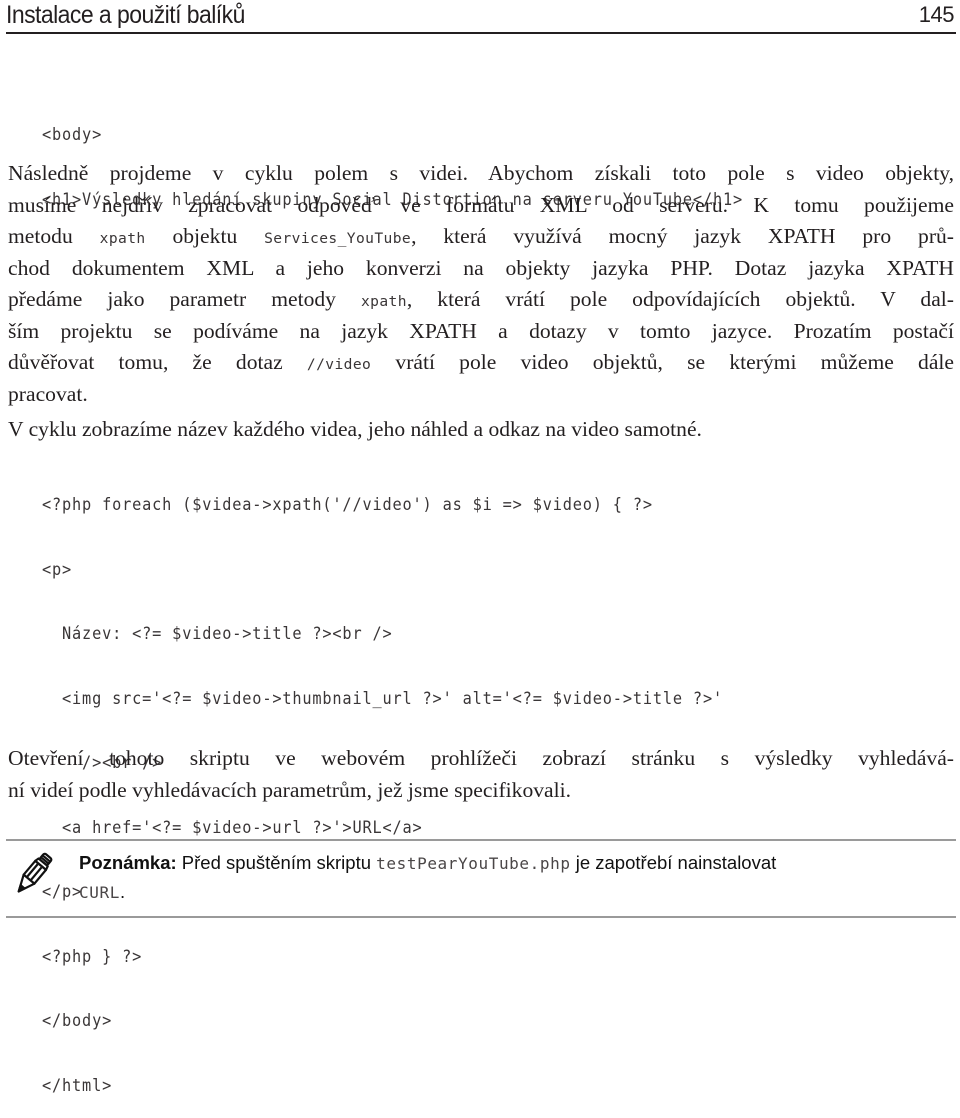  What do you see at coordinates (92, 956) in the screenshot?
I see `code-line: <?php } ?>` at bounding box center [92, 956].